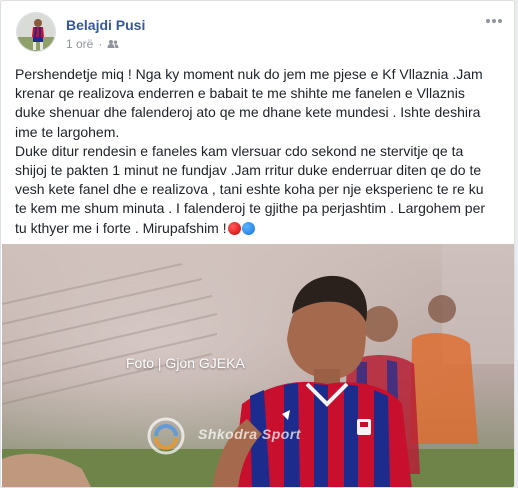  Describe the element at coordinates (105, 25) in the screenshot. I see `author-name-link: Belajdi Pusi` at that location.